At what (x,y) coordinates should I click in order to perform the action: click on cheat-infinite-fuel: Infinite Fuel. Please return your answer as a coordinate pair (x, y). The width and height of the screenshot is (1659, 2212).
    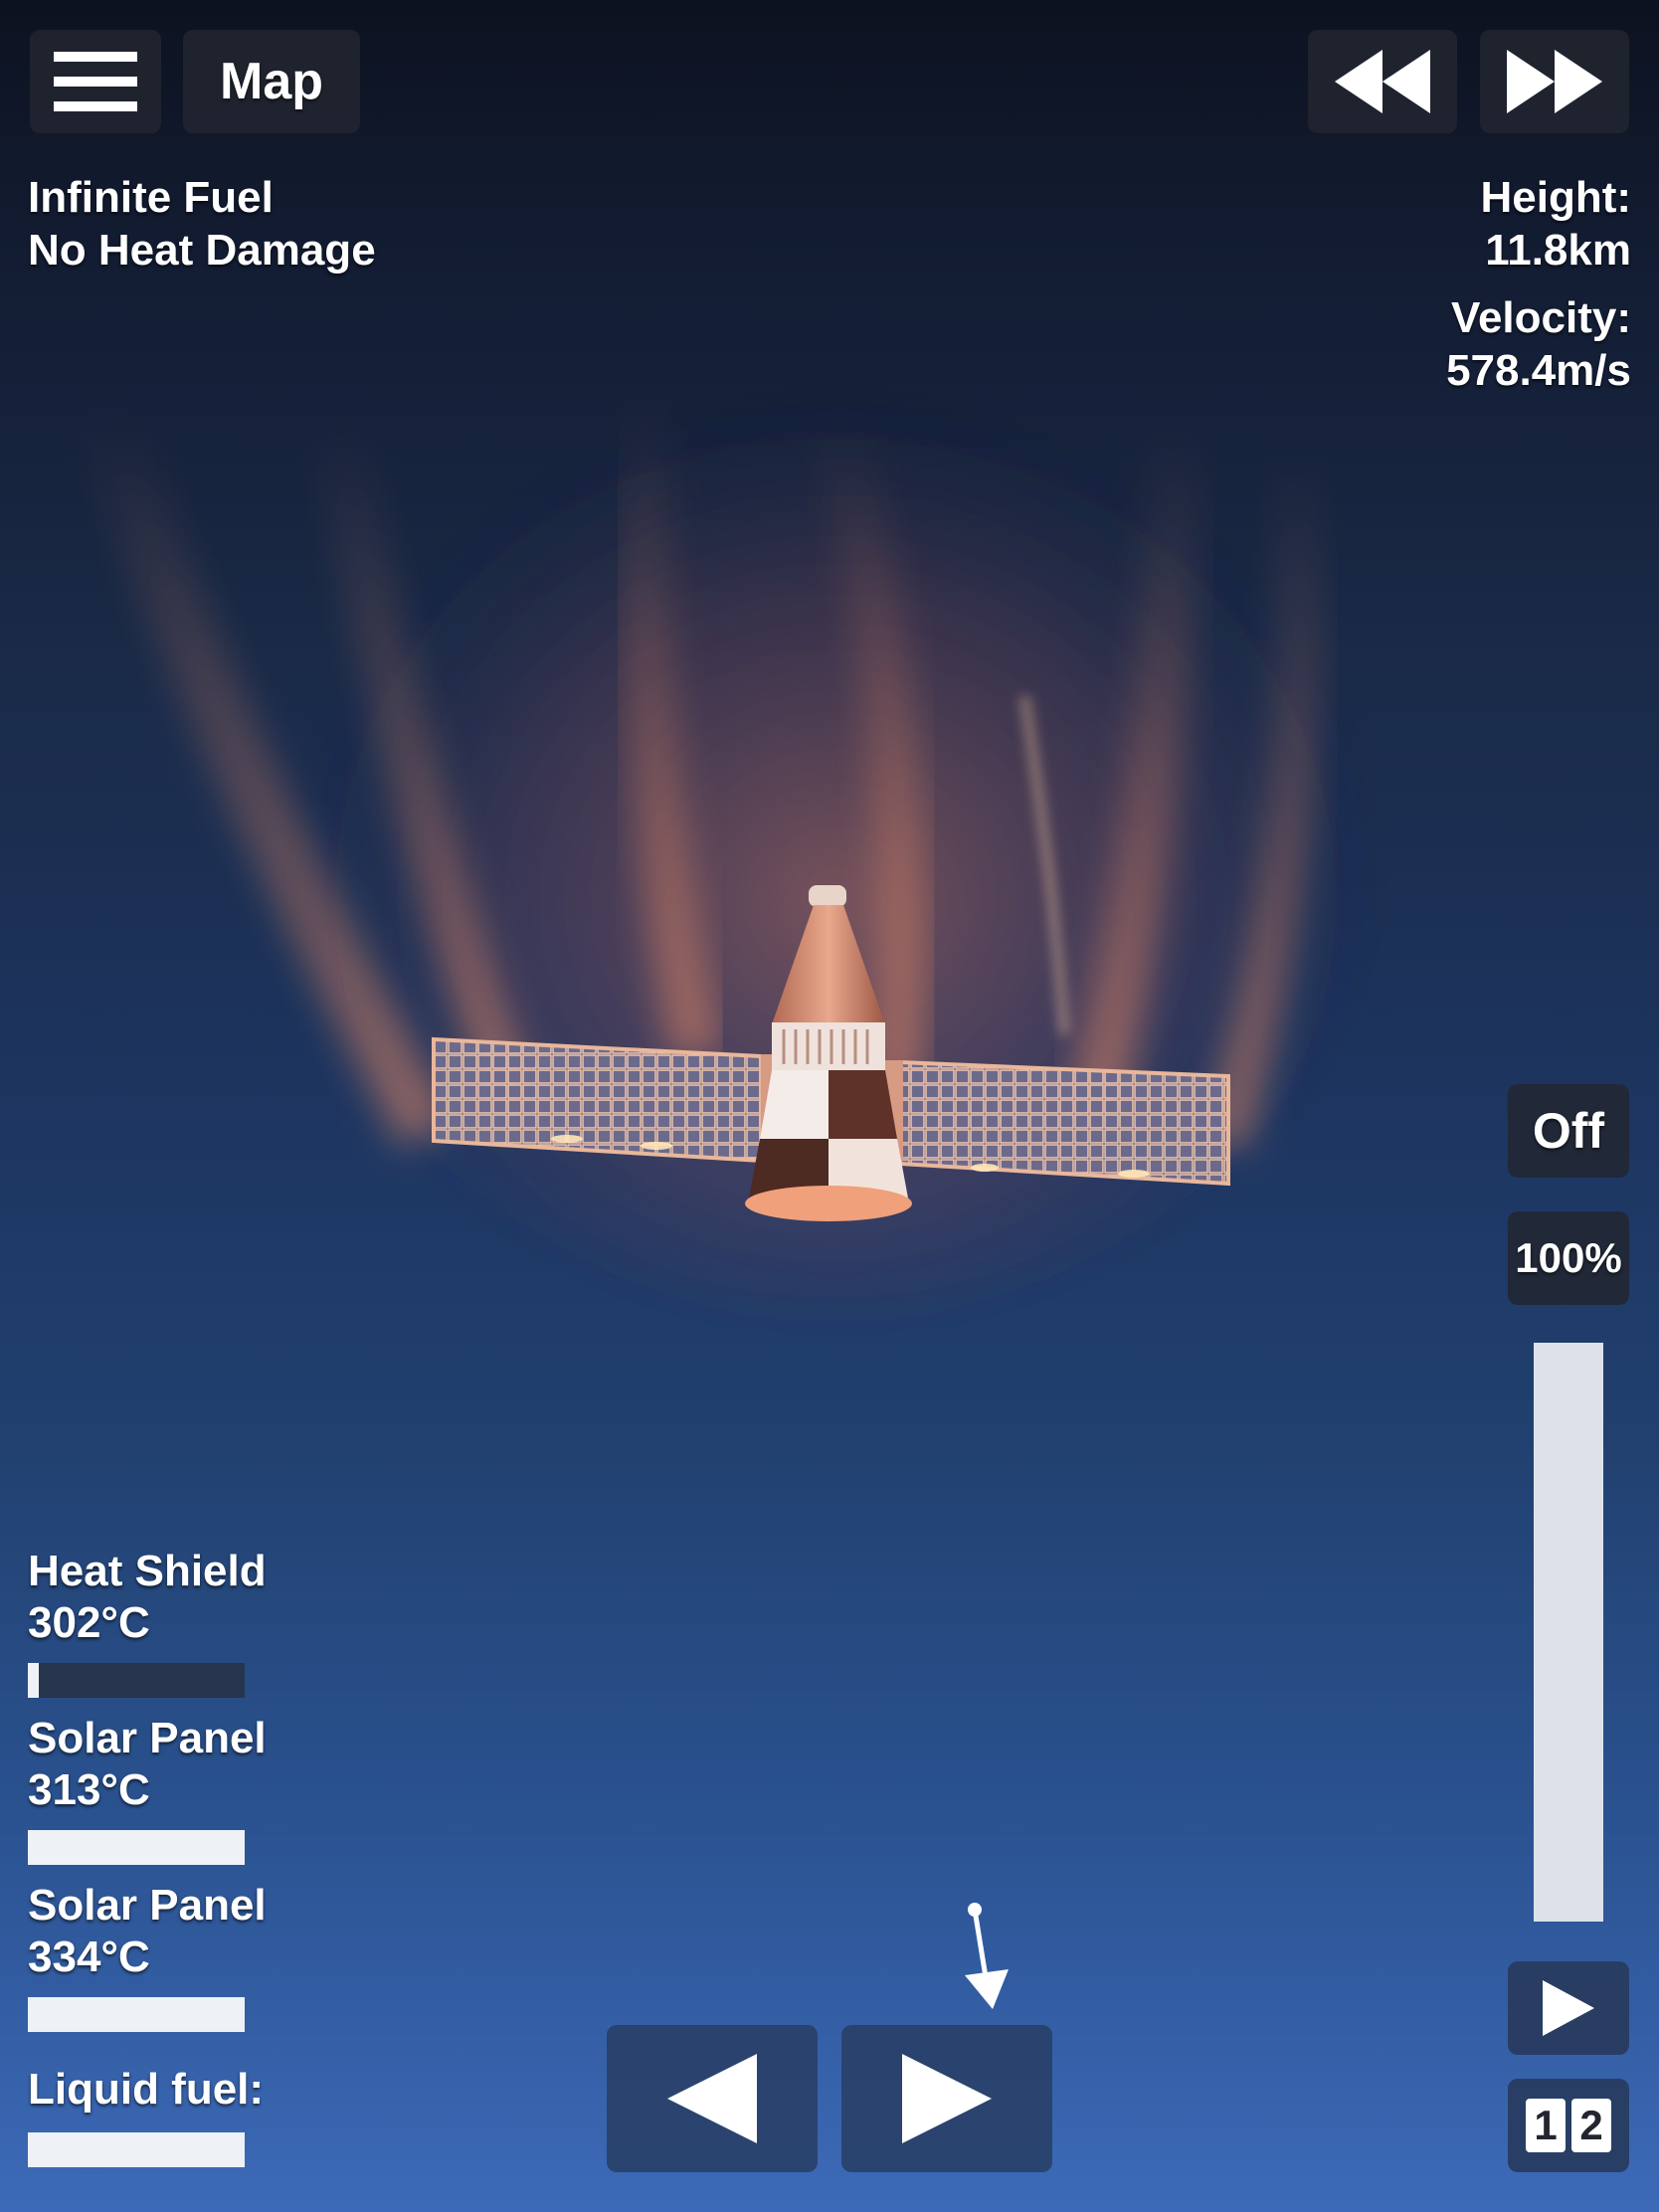
    Looking at the image, I should click on (151, 197).